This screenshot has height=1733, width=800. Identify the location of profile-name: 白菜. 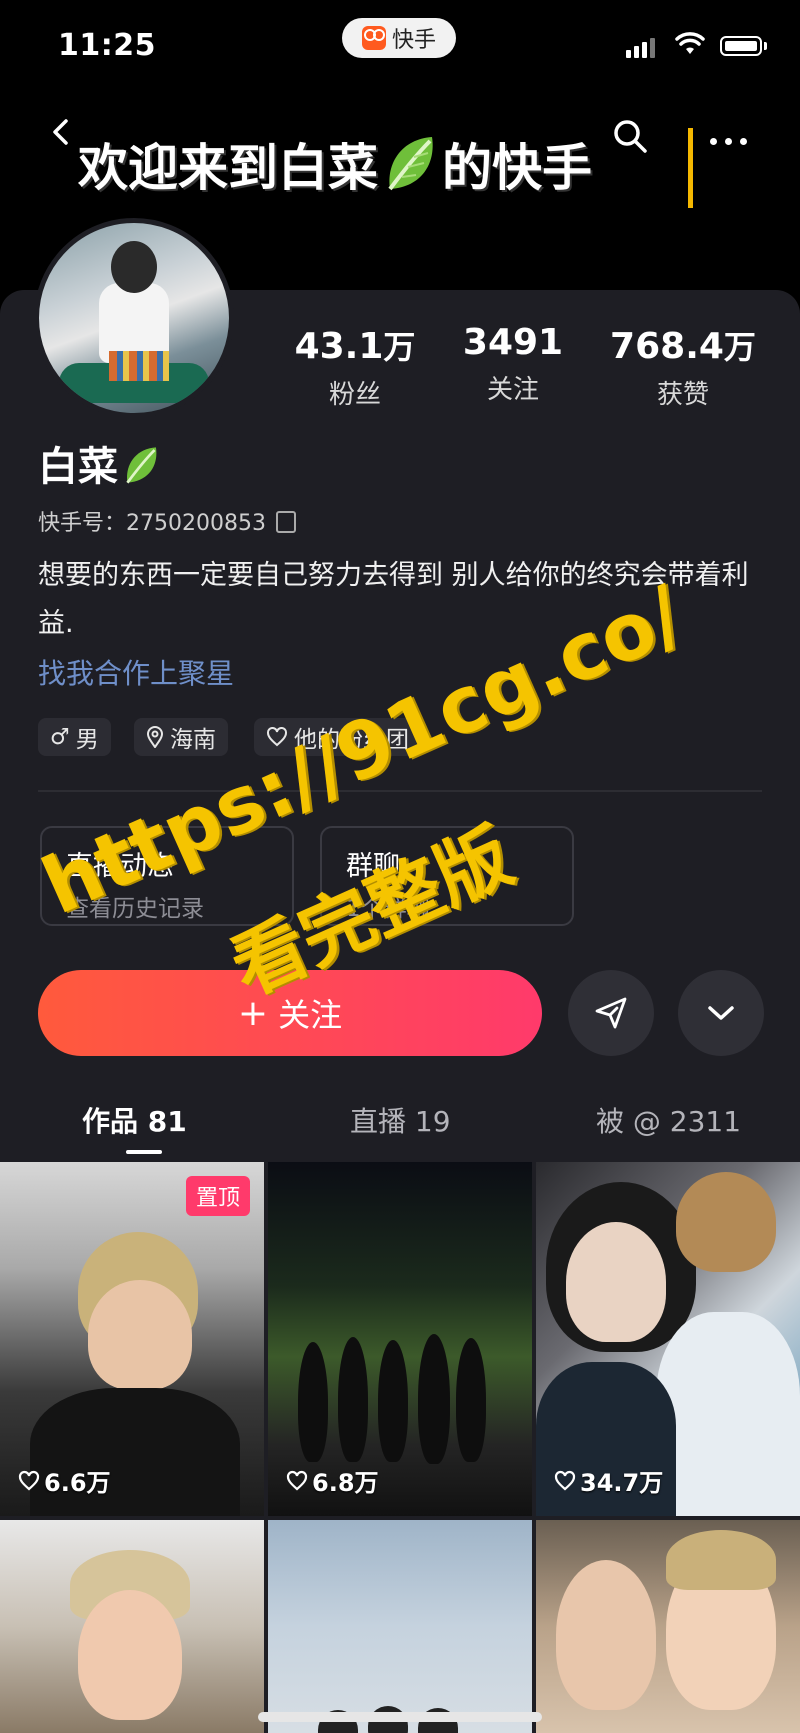
(99, 463).